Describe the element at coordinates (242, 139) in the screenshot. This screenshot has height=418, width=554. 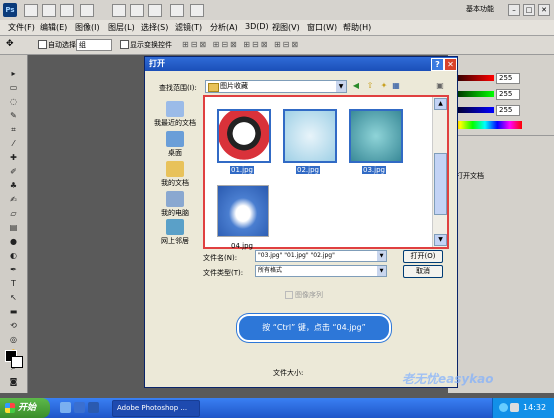
I see `file-item-01: 01.jpg` at that location.